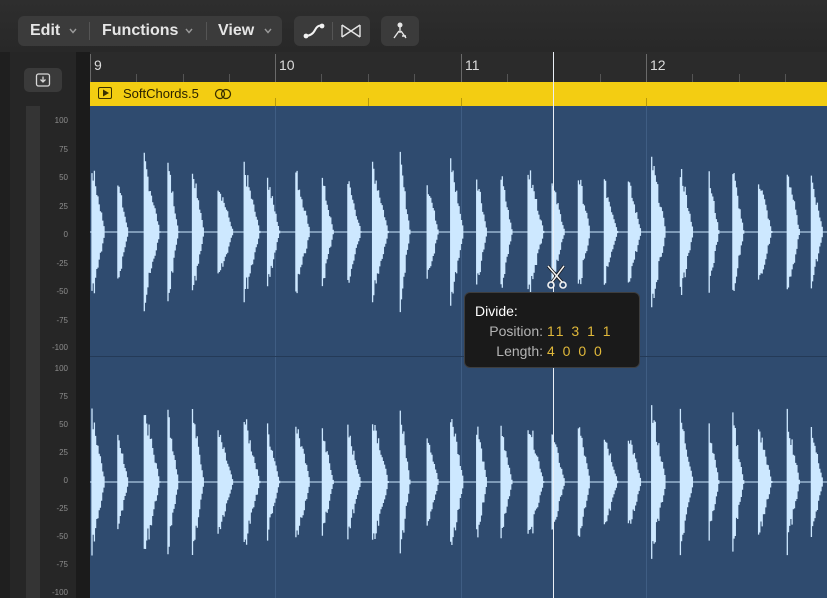  I want to click on menu-group: Edit Functions View, so click(150, 31).